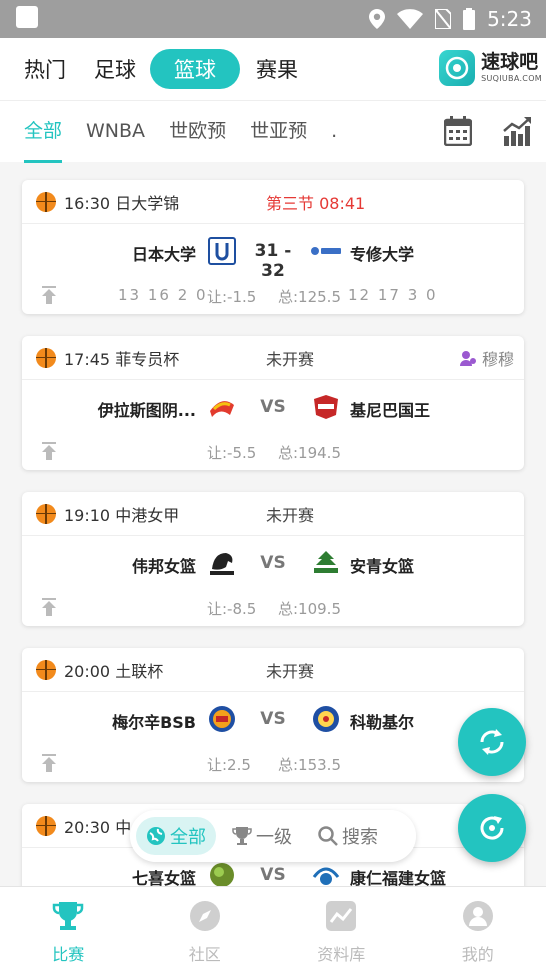 The height and width of the screenshot is (972, 546). I want to click on brand-url: SUQIUBA.COM, so click(511, 78).